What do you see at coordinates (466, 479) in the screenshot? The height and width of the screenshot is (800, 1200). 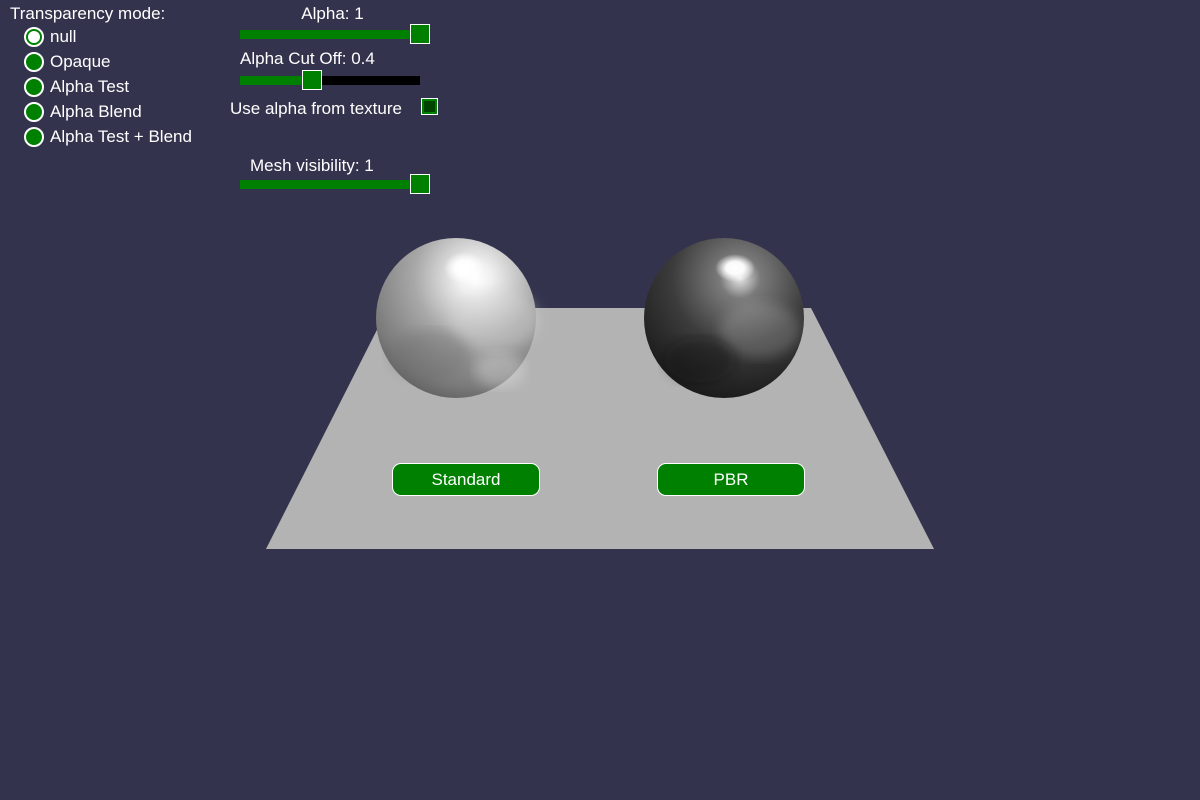 I see `standard-button: Standard` at bounding box center [466, 479].